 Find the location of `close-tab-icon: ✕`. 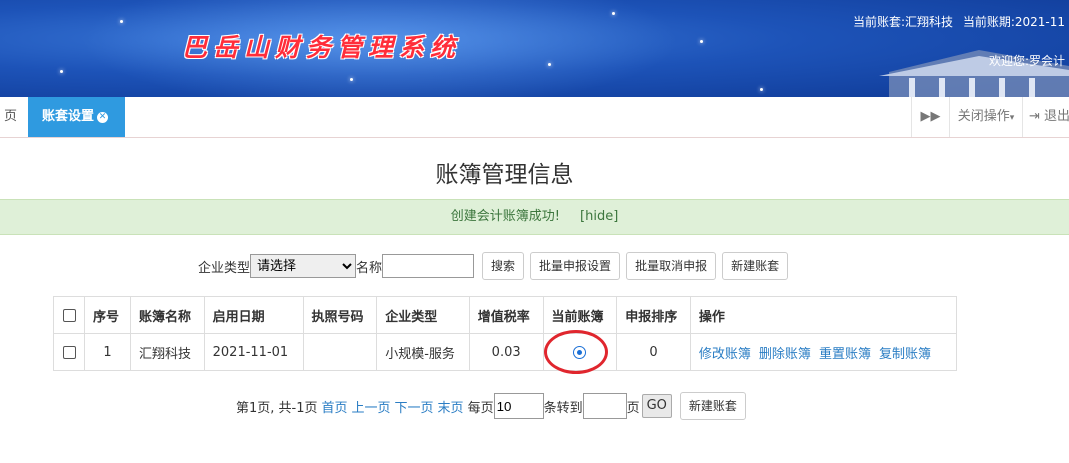

close-tab-icon: ✕ is located at coordinates (103, 117).